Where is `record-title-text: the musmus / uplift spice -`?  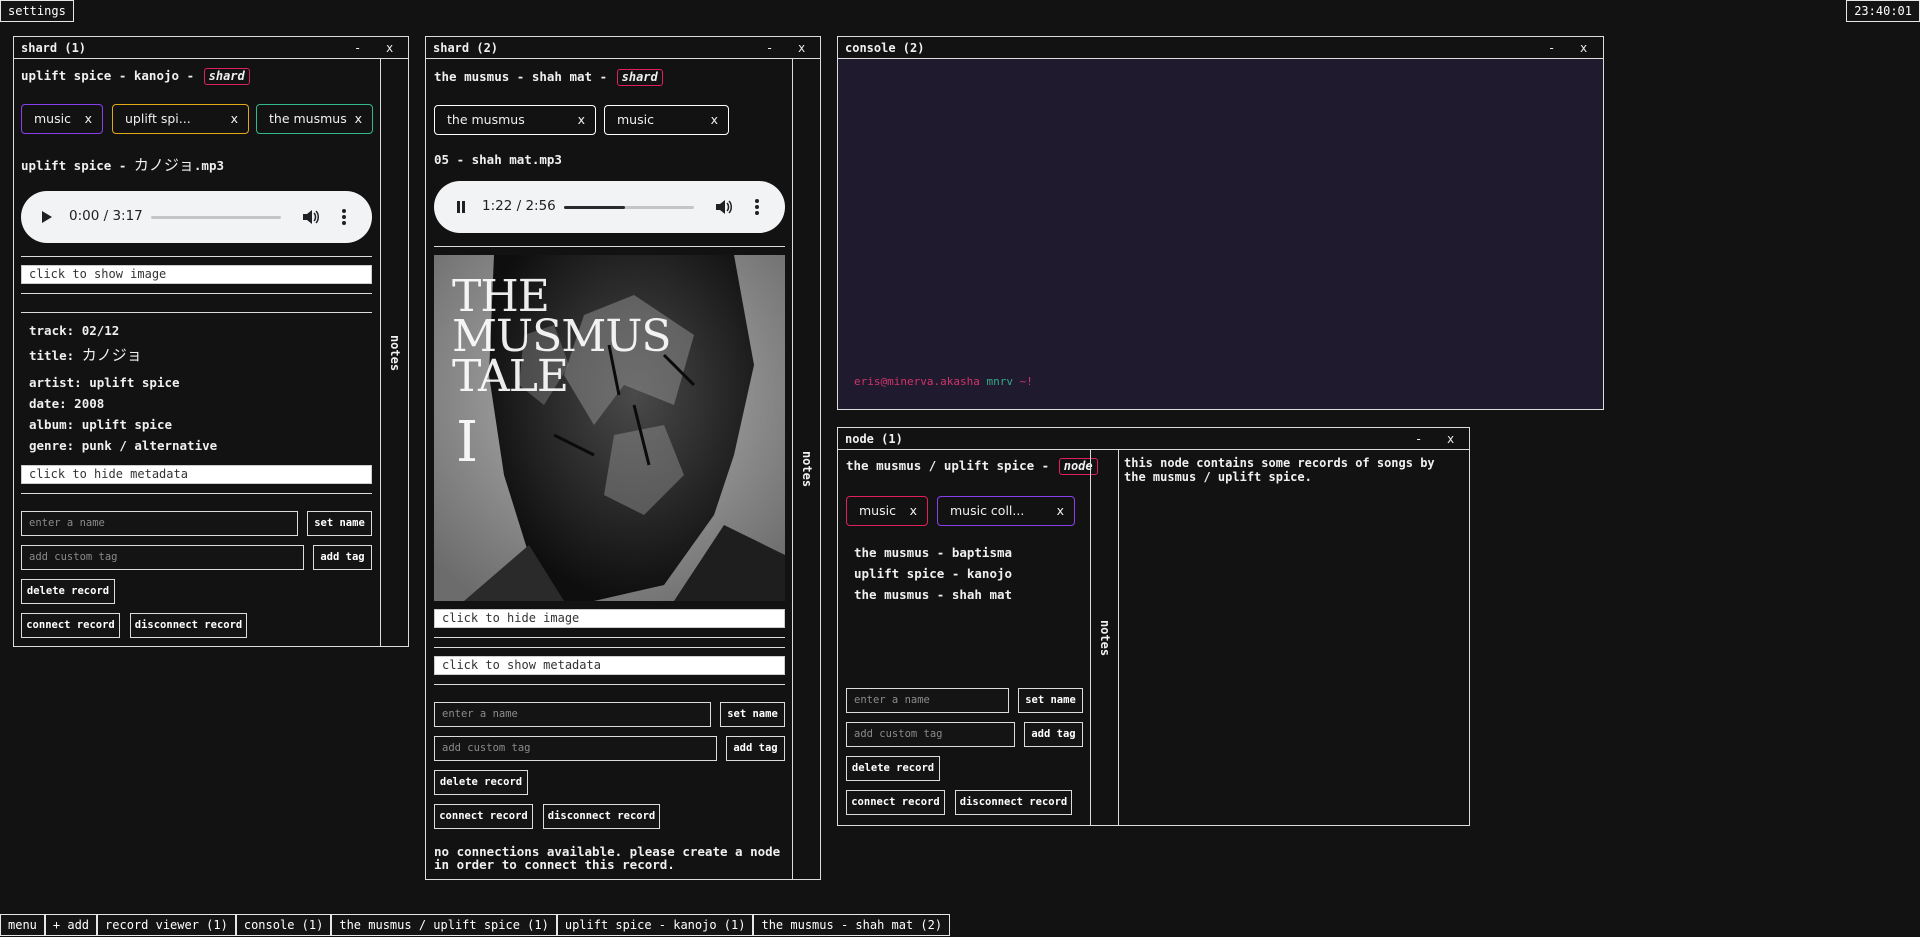
record-title-text: the musmus / uplift spice - is located at coordinates (948, 465).